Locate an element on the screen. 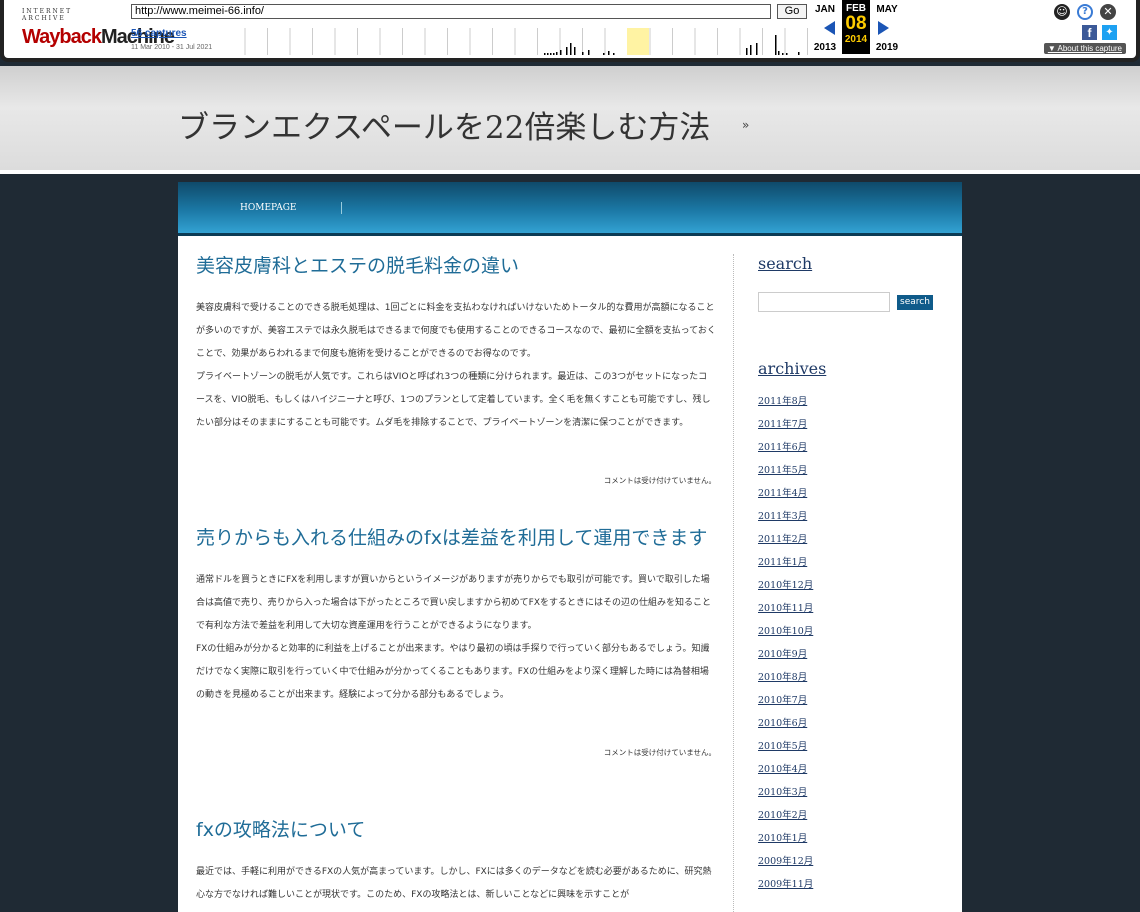  sparkline-year-grid is located at coordinates (526, 41).